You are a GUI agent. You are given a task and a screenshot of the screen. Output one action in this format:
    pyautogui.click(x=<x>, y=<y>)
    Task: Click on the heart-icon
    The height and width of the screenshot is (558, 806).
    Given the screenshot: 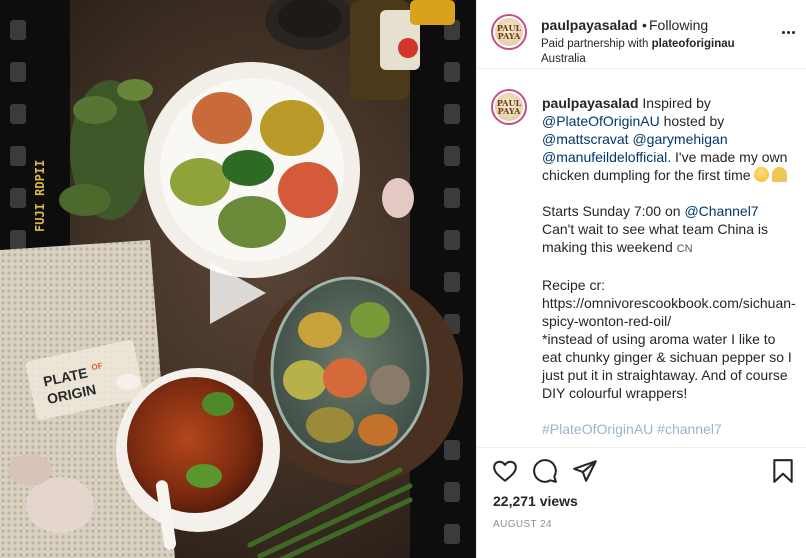 What is the action you would take?
    pyautogui.click(x=505, y=471)
    